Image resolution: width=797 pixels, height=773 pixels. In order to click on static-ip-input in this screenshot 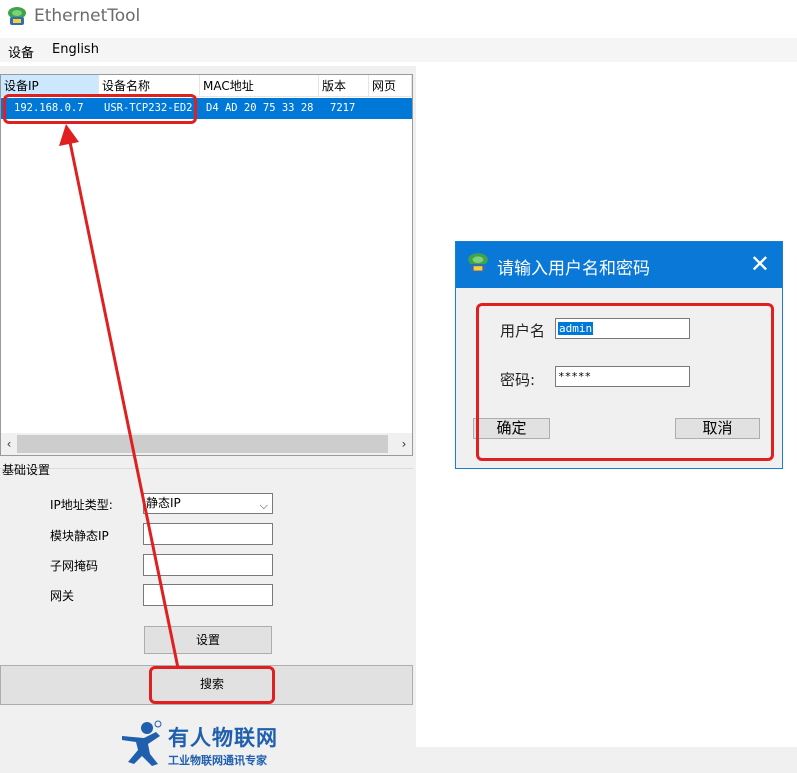, I will do `click(208, 534)`.